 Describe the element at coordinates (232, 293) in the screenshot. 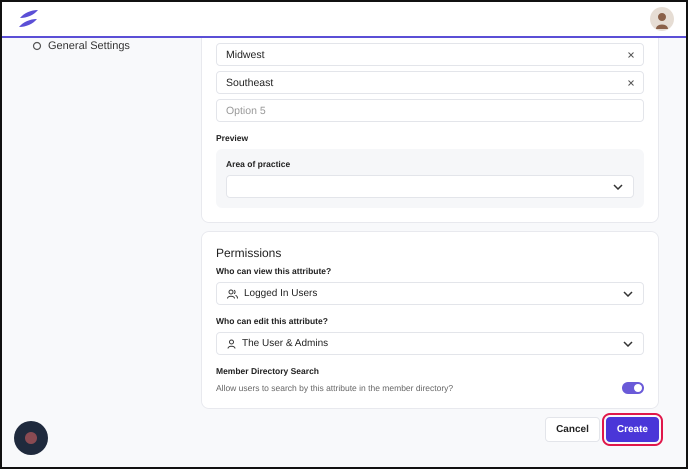

I see `users-icon` at that location.